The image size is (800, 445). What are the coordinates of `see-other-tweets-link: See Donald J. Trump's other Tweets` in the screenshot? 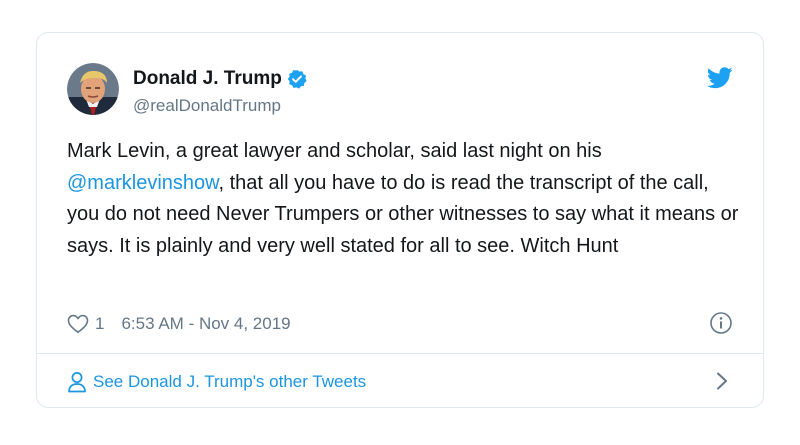 It's located at (400, 381).